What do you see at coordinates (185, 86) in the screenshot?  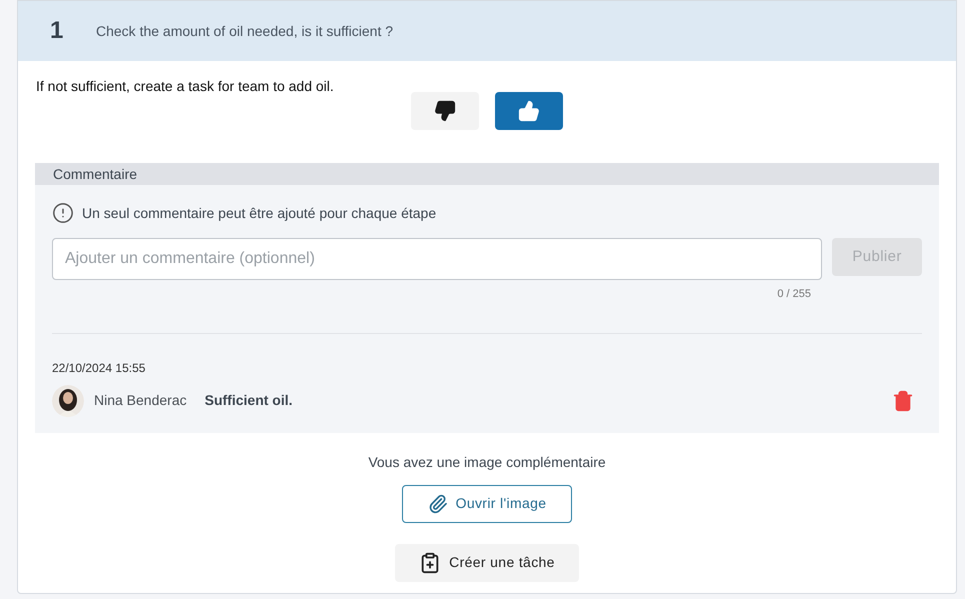 I see `step-description: If not sufficient, create a task for team to add oil.` at bounding box center [185, 86].